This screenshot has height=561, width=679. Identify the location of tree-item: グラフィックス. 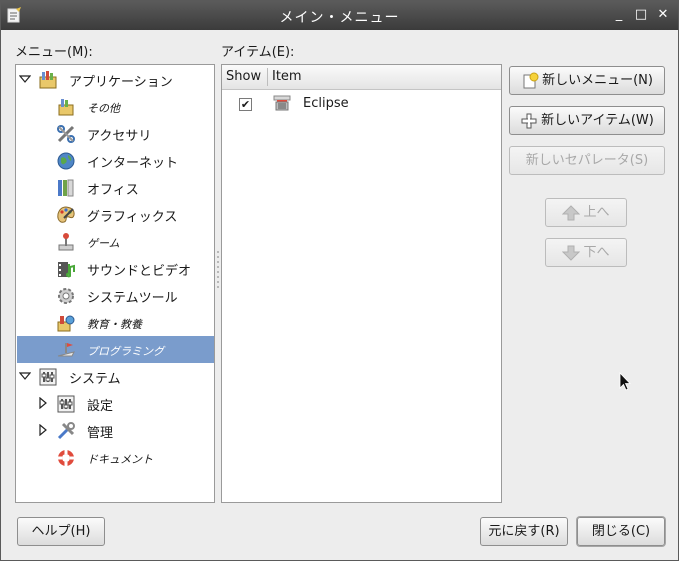
(115, 214).